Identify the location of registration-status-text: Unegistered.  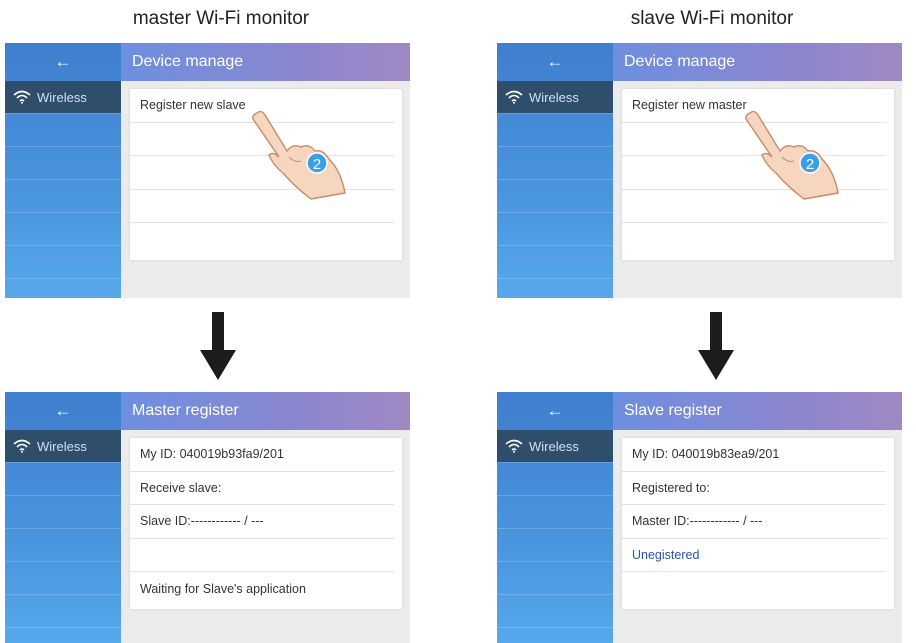
(754, 555).